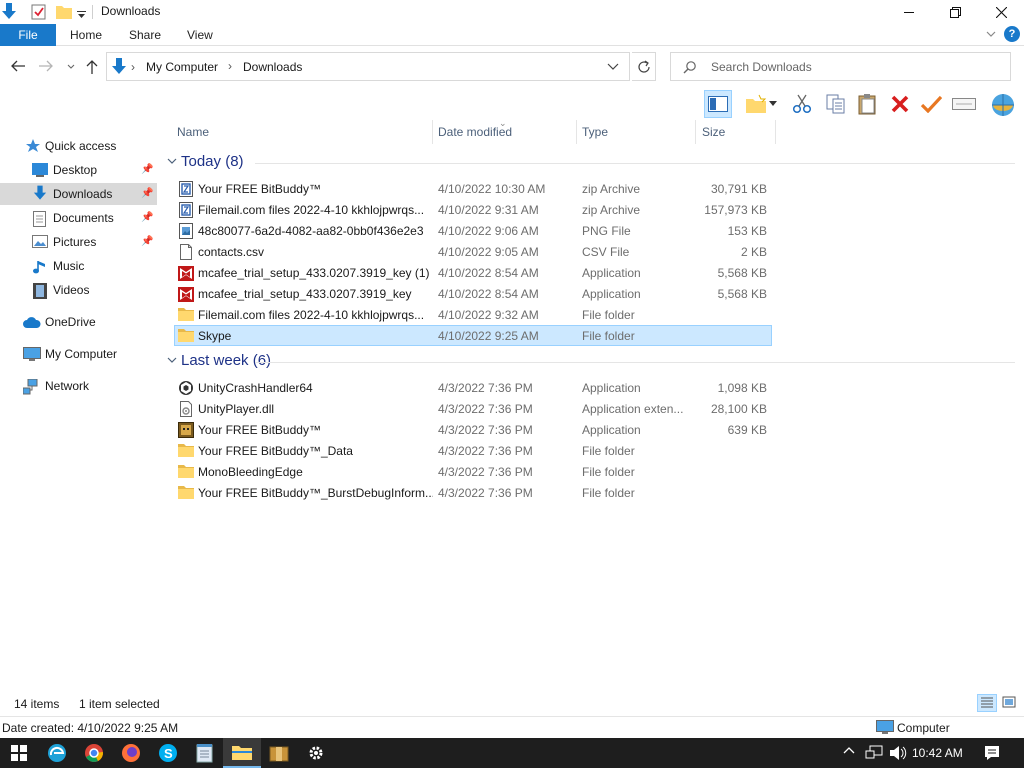 This screenshot has width=1024, height=768. Describe the element at coordinates (488, 336) in the screenshot. I see `file-date-modified: 4/10/2022 9:25 AM` at that location.